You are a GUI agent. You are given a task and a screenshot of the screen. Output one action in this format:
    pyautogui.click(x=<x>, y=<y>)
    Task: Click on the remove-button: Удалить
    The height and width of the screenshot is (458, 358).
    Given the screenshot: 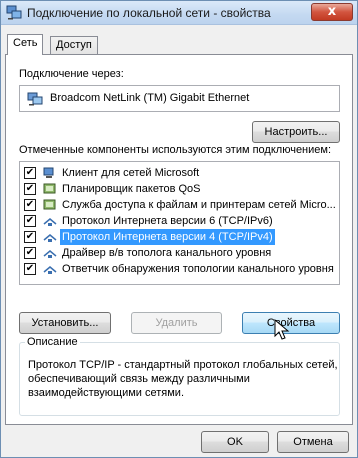 What is the action you would take?
    pyautogui.click(x=176, y=323)
    